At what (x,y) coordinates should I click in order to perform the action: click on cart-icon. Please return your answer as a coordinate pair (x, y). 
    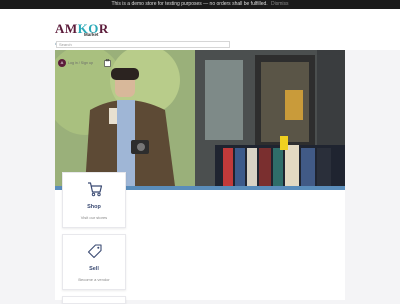
    Looking at the image, I should click on (107, 63).